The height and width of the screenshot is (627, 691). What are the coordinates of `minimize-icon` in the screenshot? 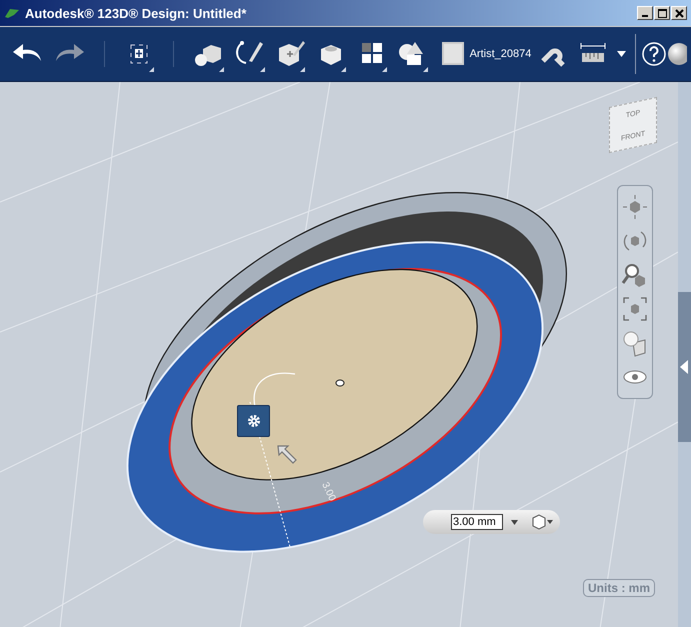 It's located at (645, 16).